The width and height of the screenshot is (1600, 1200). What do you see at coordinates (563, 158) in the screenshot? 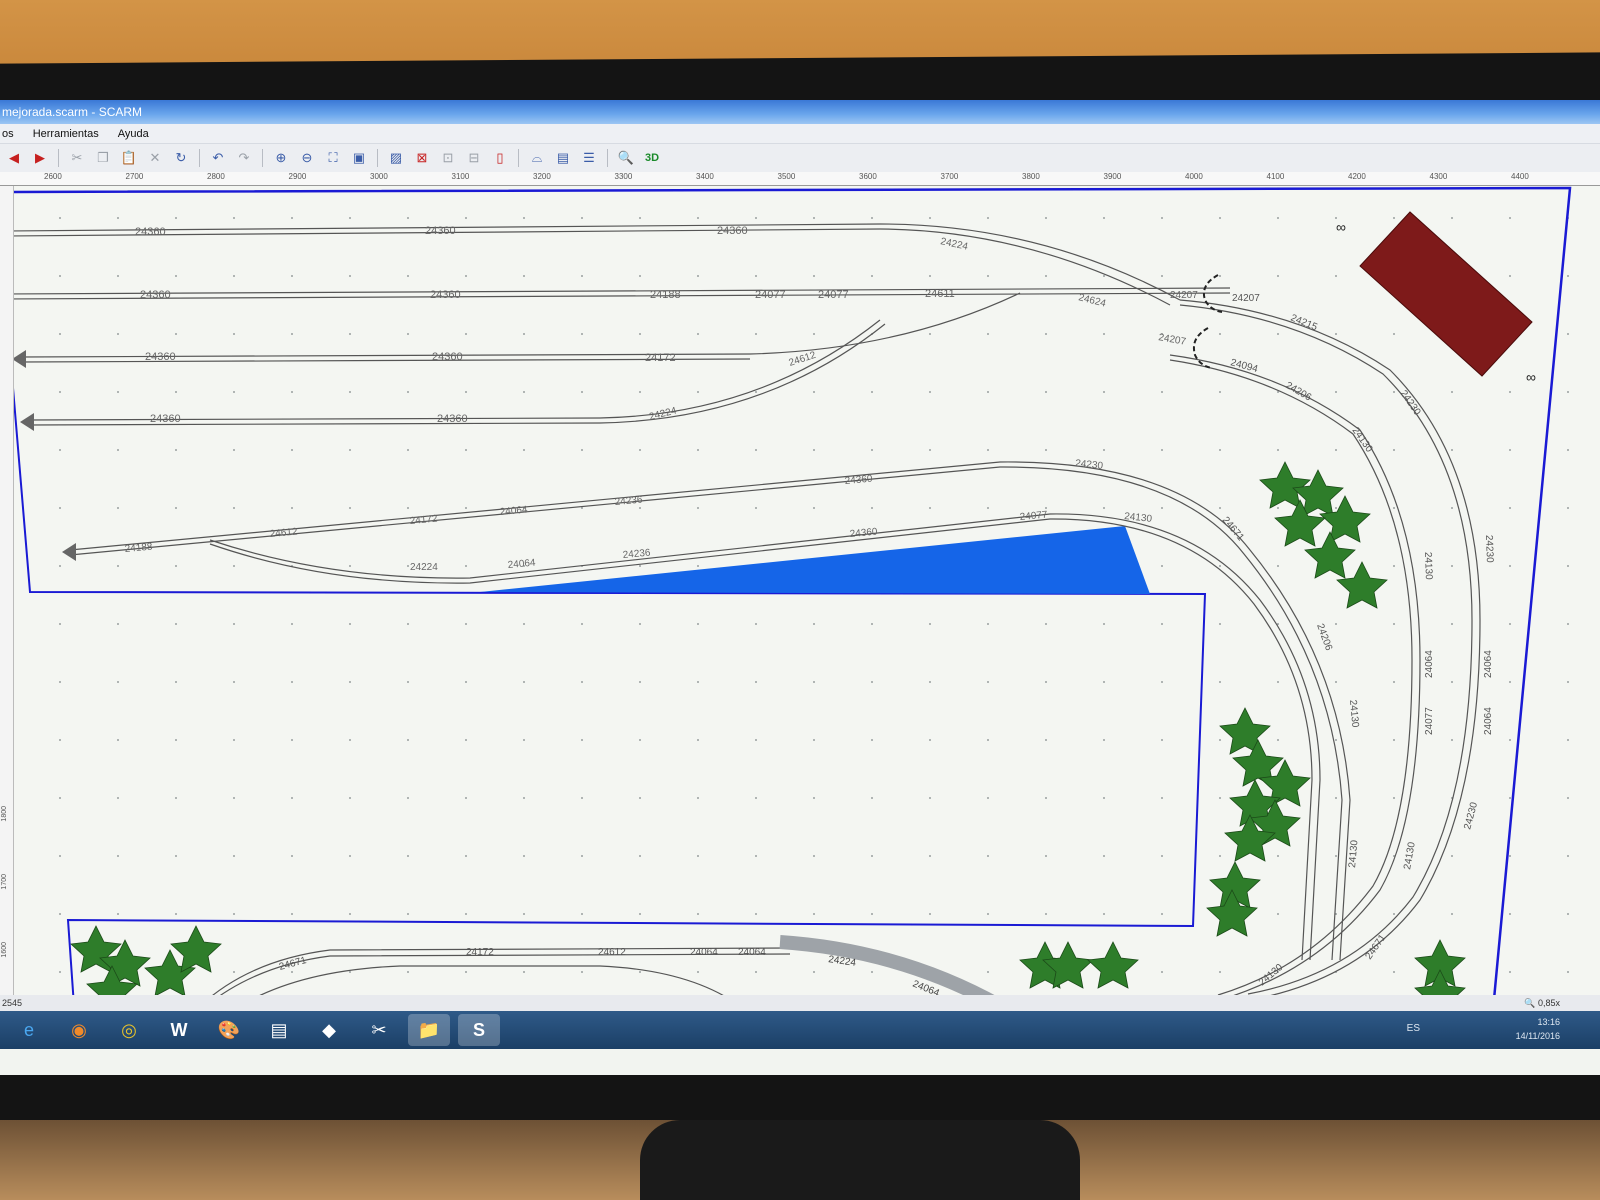
I see `rolling-stock-icon: ▤` at bounding box center [563, 158].